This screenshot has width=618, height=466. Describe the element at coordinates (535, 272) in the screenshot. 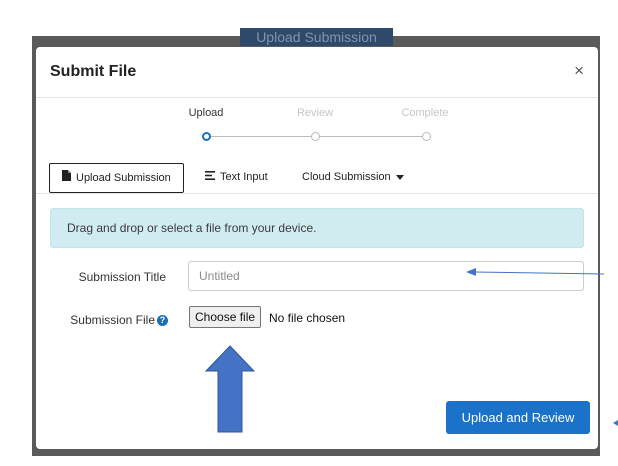

I see `annotation-arrow-left-icon` at that location.